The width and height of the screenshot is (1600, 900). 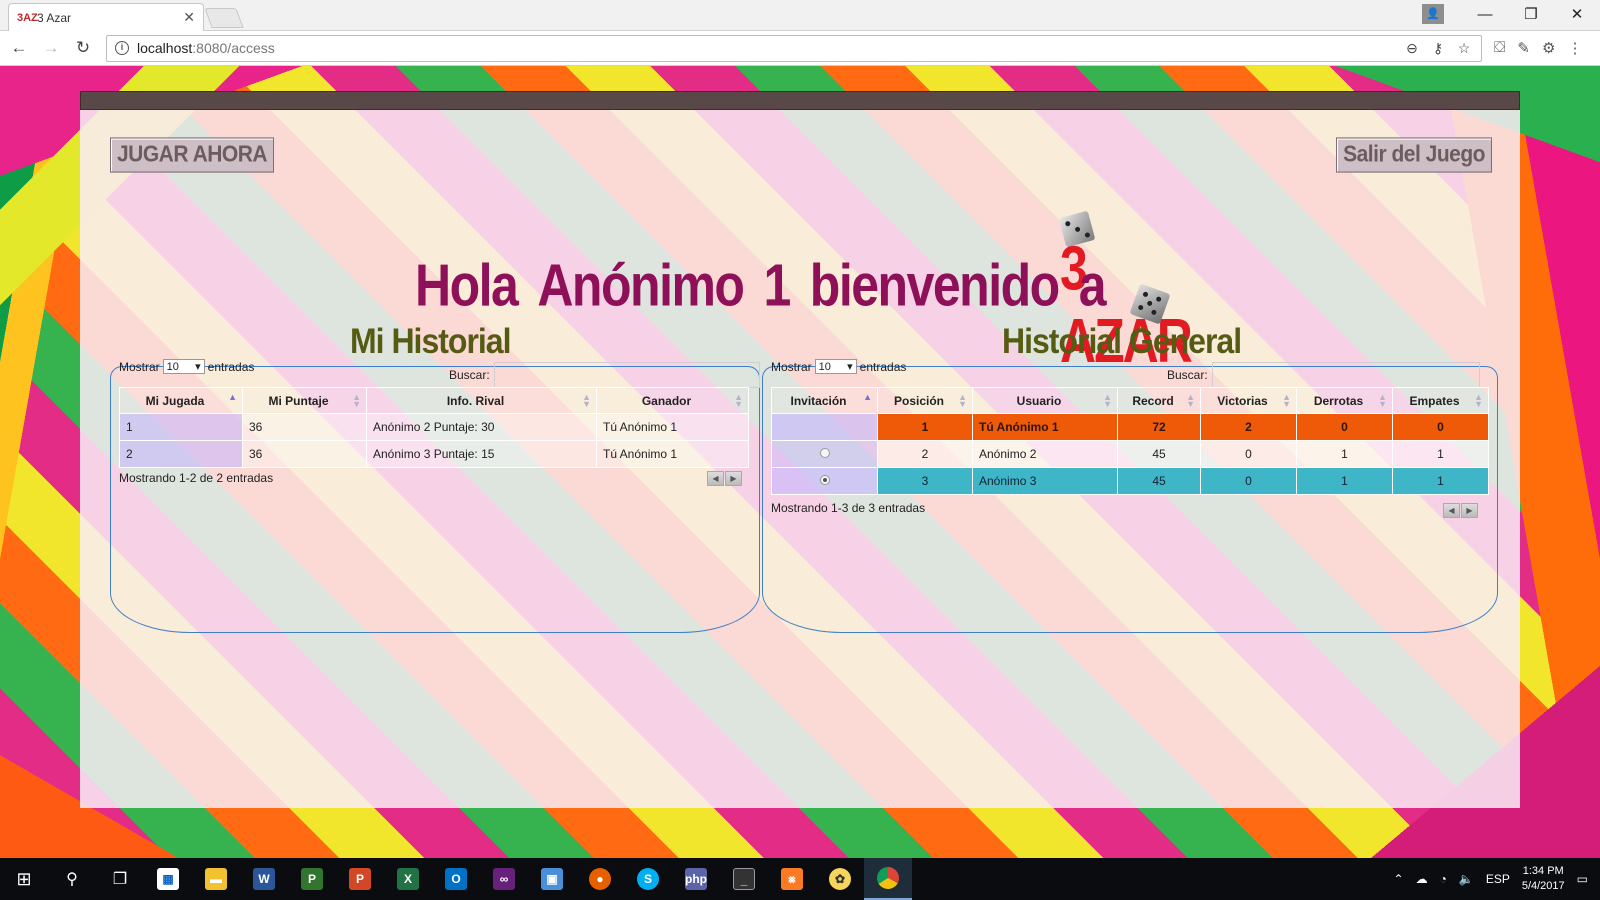 What do you see at coordinates (848, 508) in the screenshot?
I see `general-history-footer: Mostrando 1-3 de 3 entradas` at bounding box center [848, 508].